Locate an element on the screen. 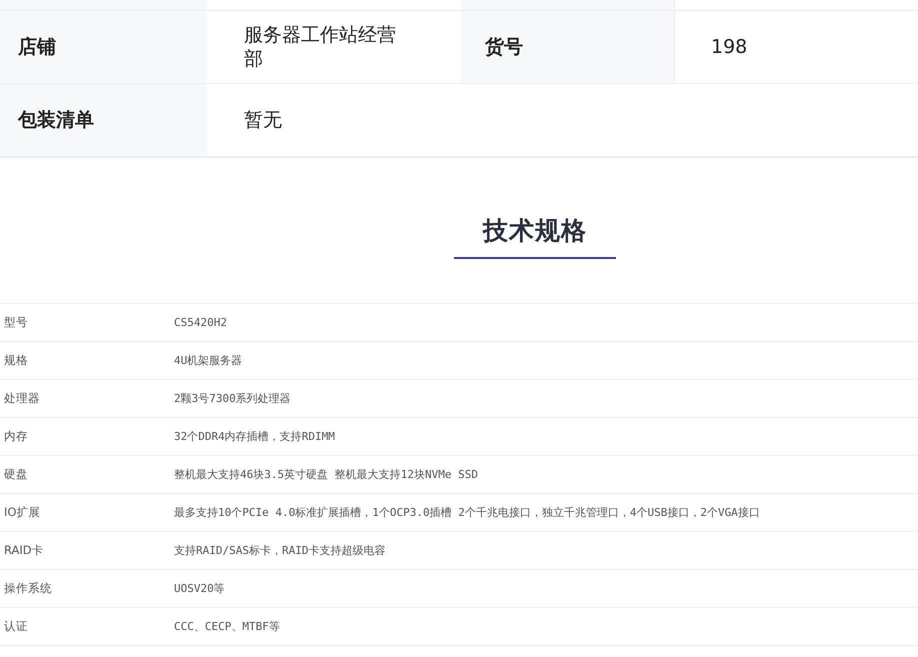  spec-name: 硬盘 is located at coordinates (16, 474).